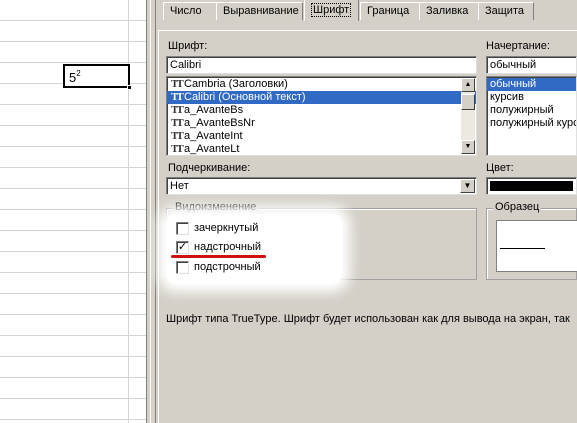  Describe the element at coordinates (468, 85) in the screenshot. I see `scroll-up-icon: ▲` at that location.